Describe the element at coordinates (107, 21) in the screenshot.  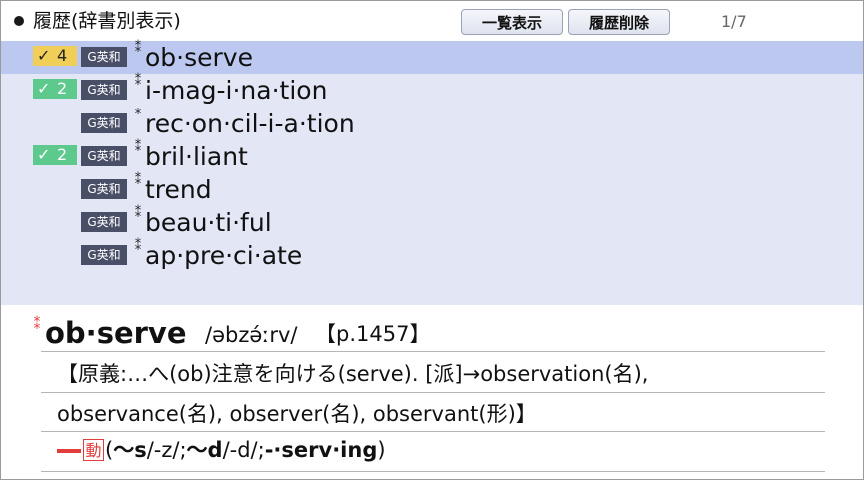
I see `history-title: 履歴(辞書別表示)` at that location.